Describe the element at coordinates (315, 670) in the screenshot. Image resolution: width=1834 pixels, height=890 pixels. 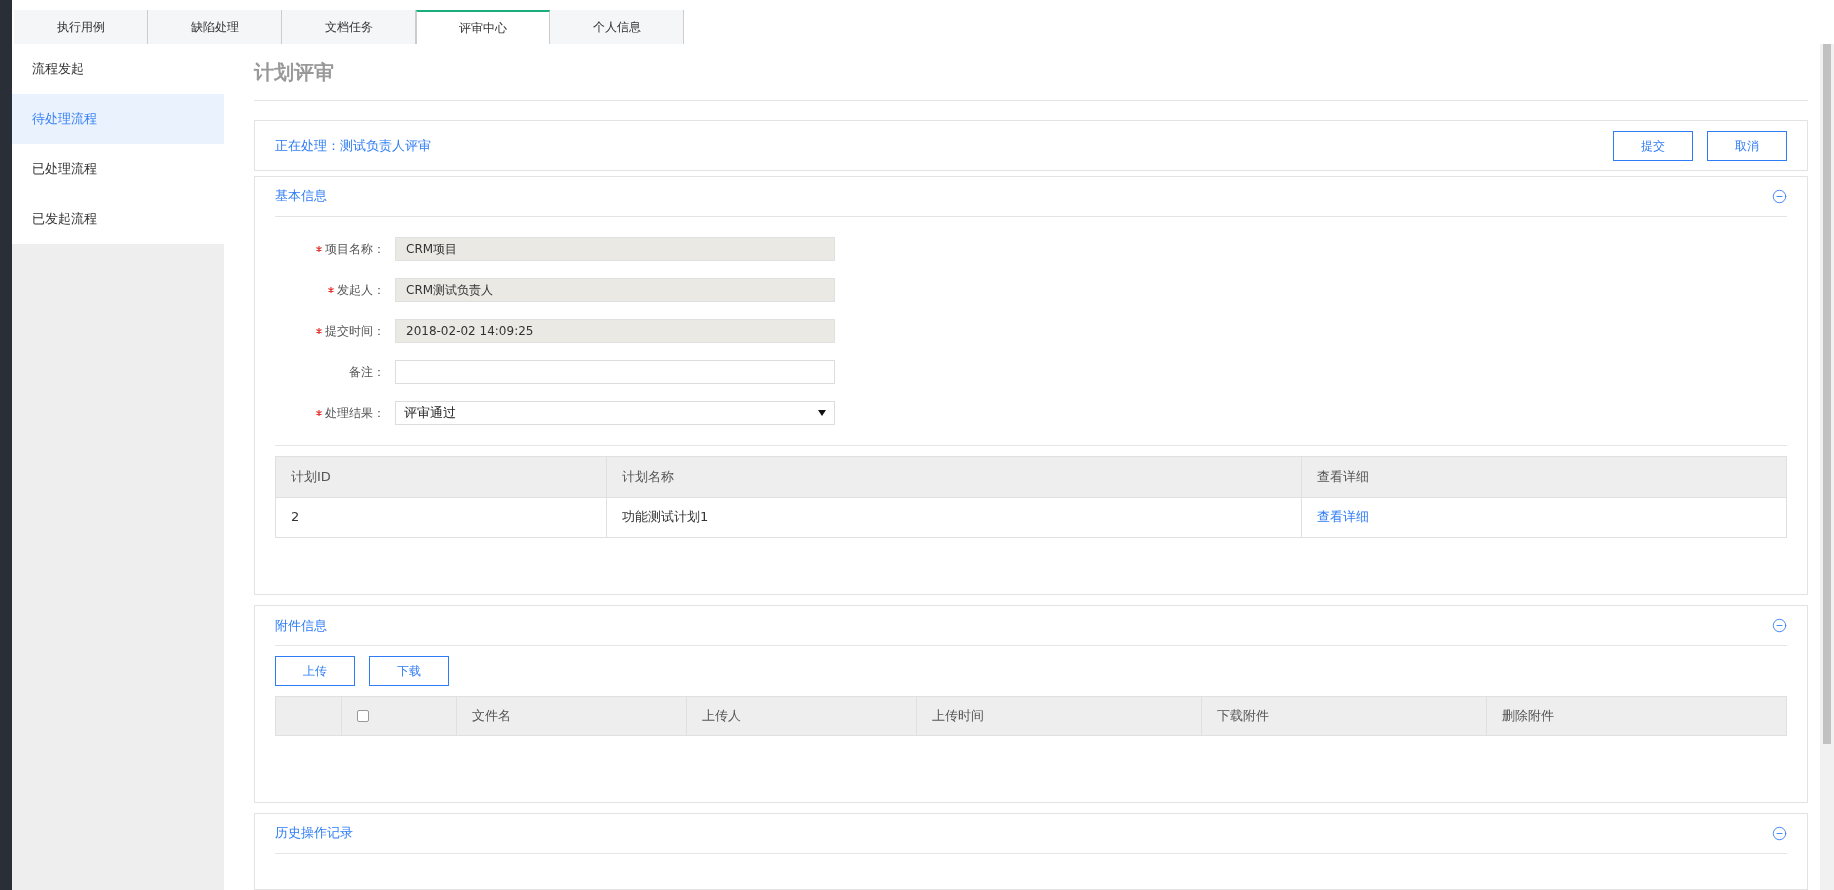
I see `attachment-button: 上传` at that location.